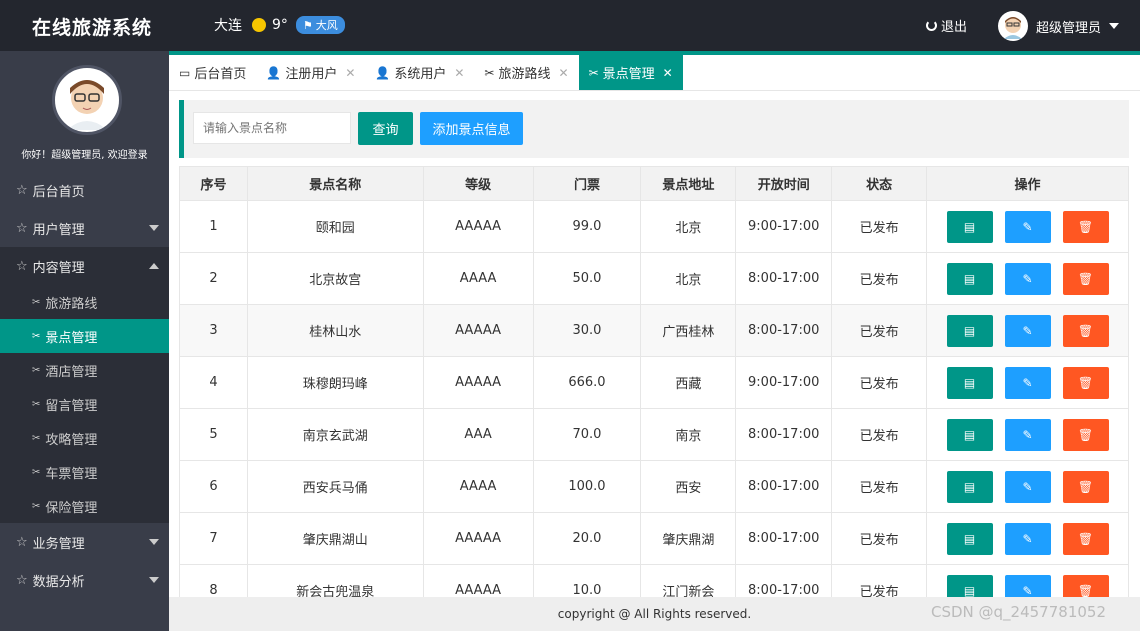 The image size is (1140, 631). Describe the element at coordinates (71, 406) in the screenshot. I see `sidebar-subitem-label: 留言管理` at that location.